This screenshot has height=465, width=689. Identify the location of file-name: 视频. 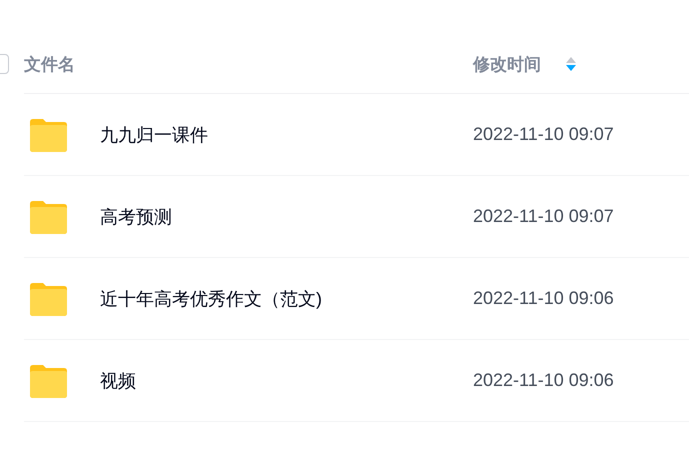
(286, 380).